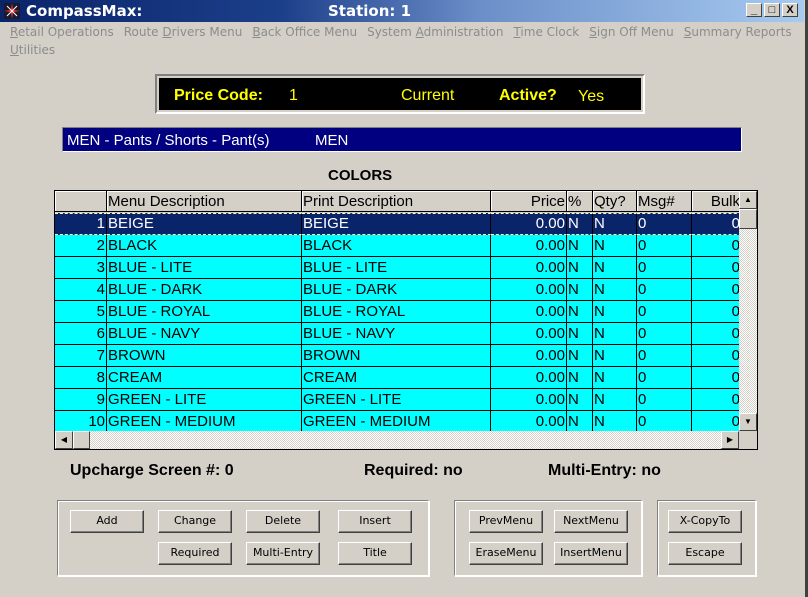 The height and width of the screenshot is (597, 808). I want to click on cell-print: BEIGE, so click(396, 224).